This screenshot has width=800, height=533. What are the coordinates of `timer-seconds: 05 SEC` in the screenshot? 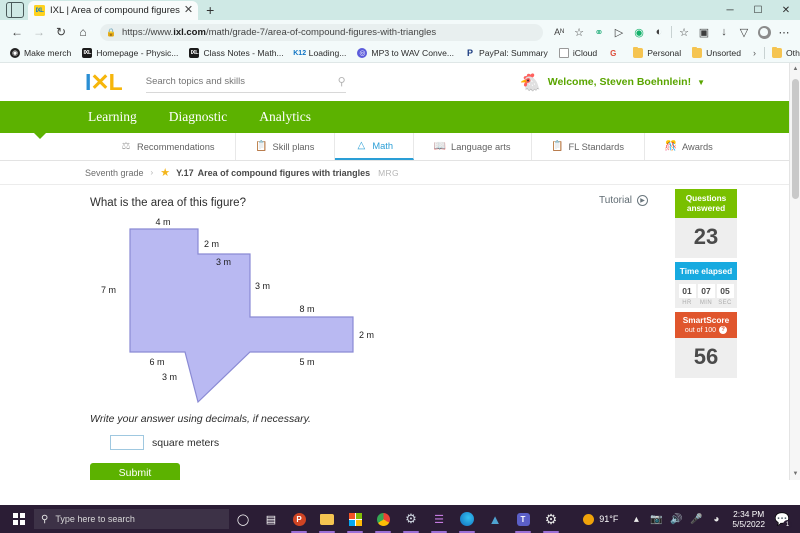 It's located at (725, 295).